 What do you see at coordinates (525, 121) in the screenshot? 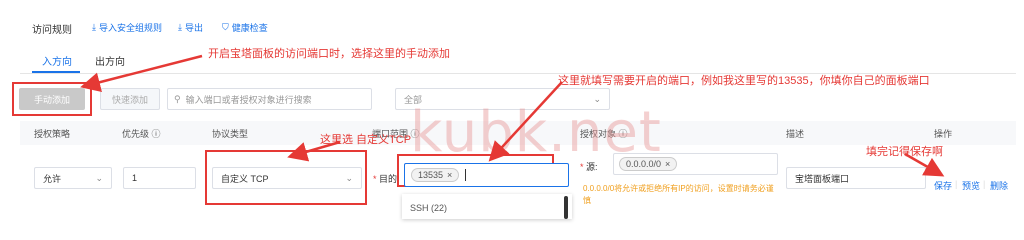
I see `arrow-port` at bounding box center [525, 121].